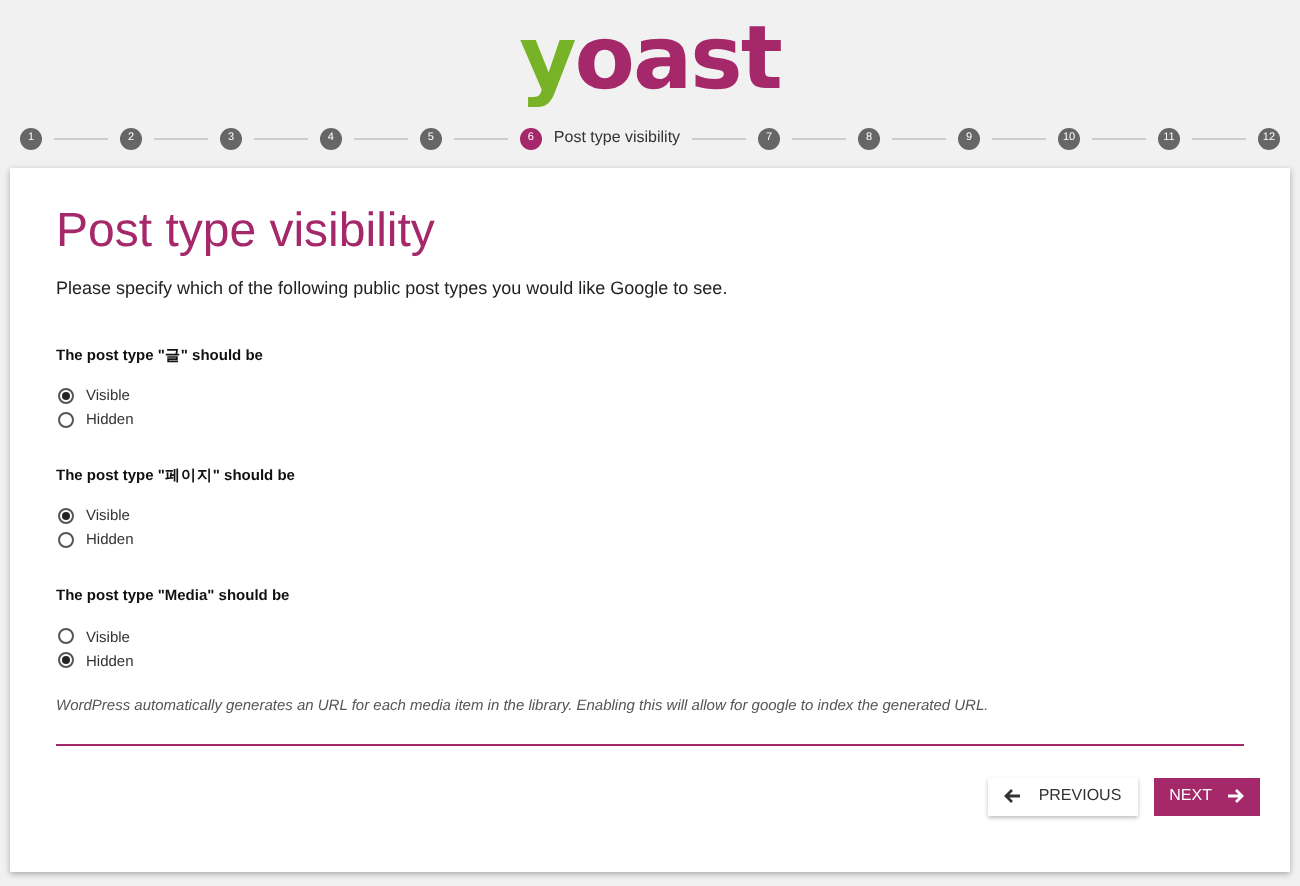 This screenshot has width=1300, height=886. I want to click on previous-button: PREVIOUS, so click(1063, 796).